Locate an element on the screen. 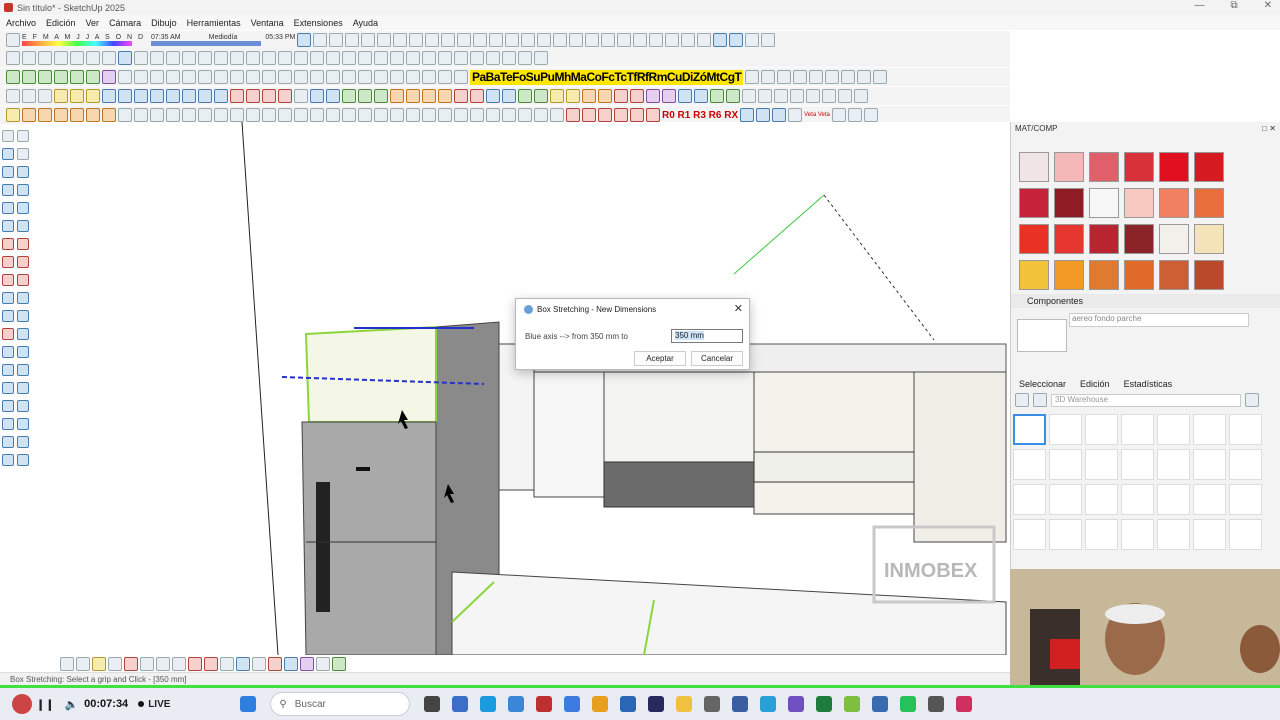 The image size is (1280, 720). menu-ventana: Ventana is located at coordinates (267, 23).